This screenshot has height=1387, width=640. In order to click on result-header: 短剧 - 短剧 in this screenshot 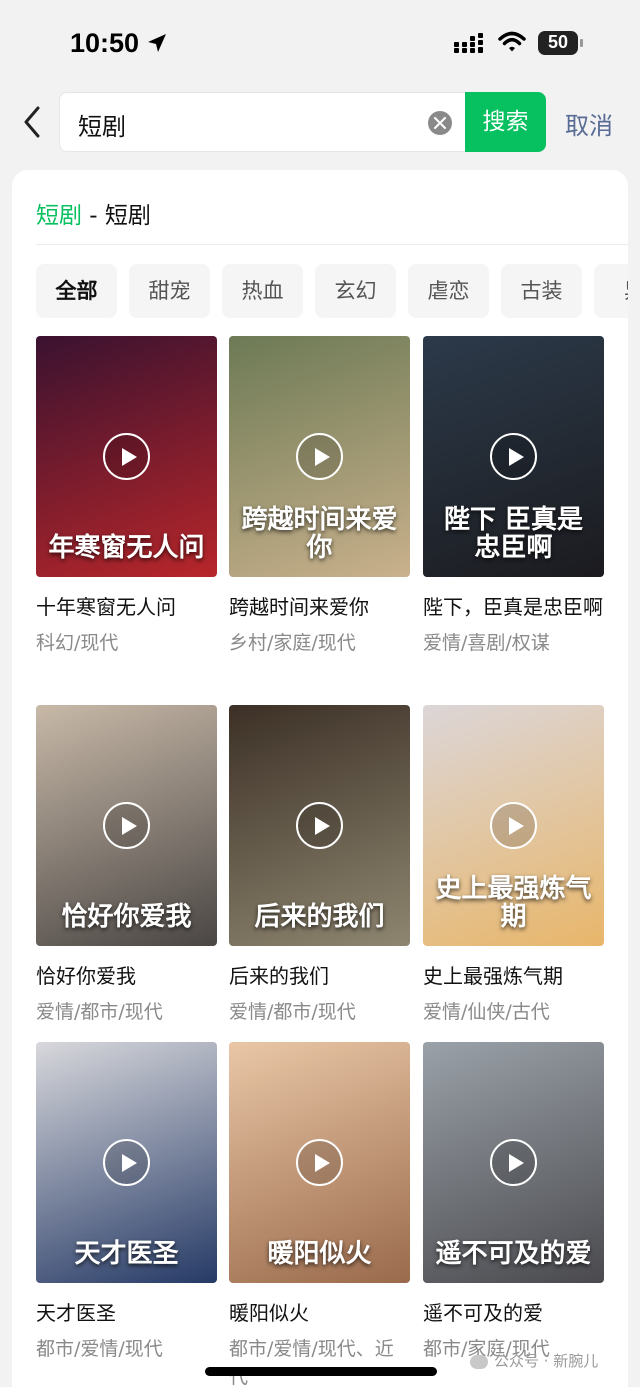, I will do `click(93, 213)`.